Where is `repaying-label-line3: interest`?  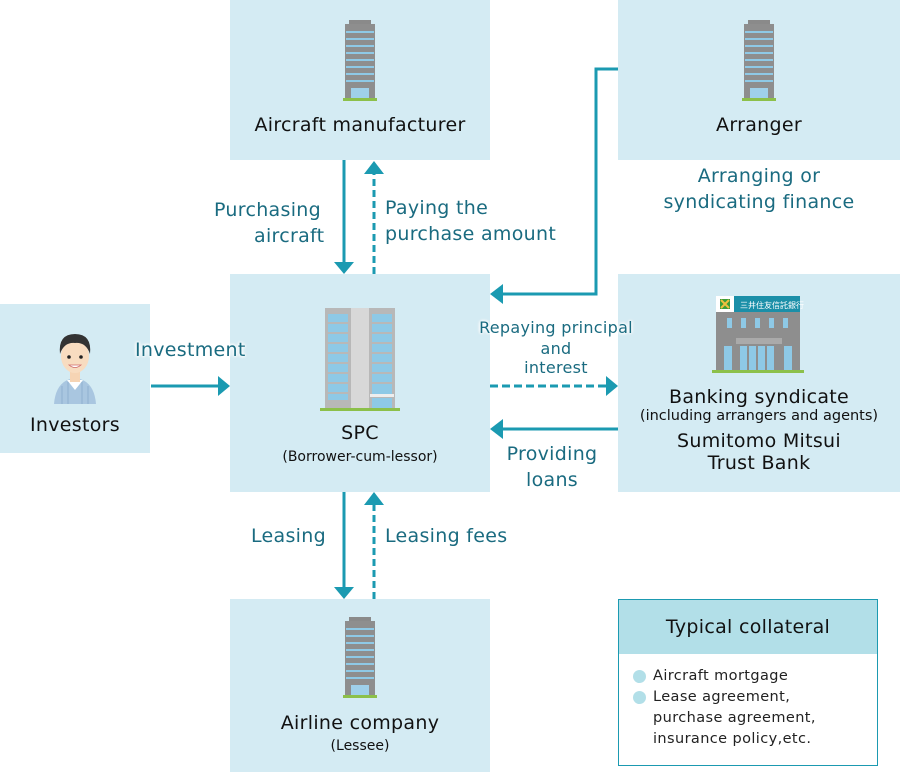 repaying-label-line3: interest is located at coordinates (556, 367).